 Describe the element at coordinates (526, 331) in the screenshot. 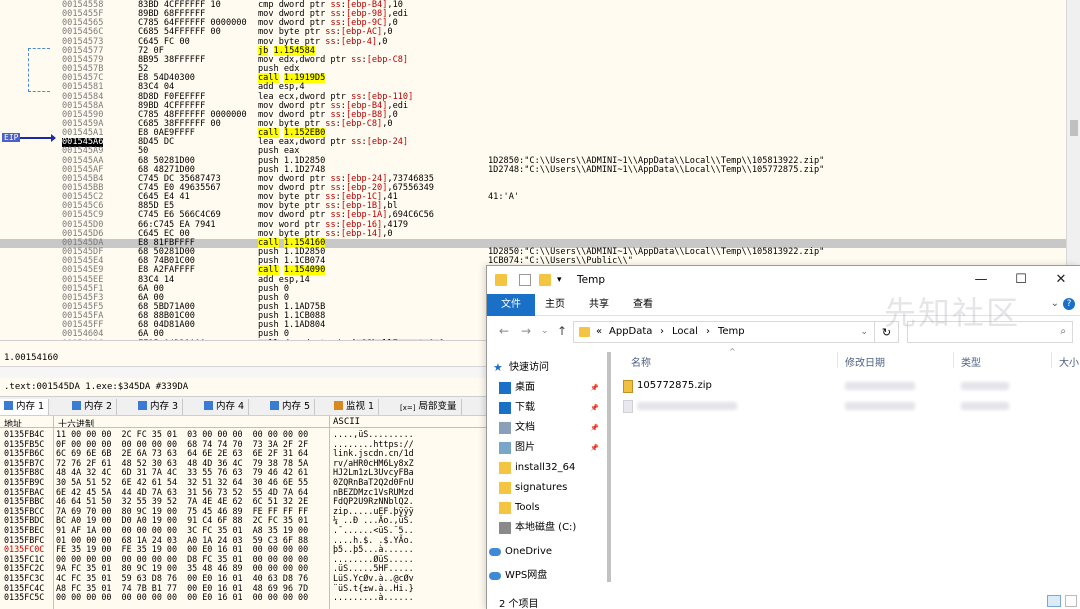

I see `forward-icon: →` at that location.